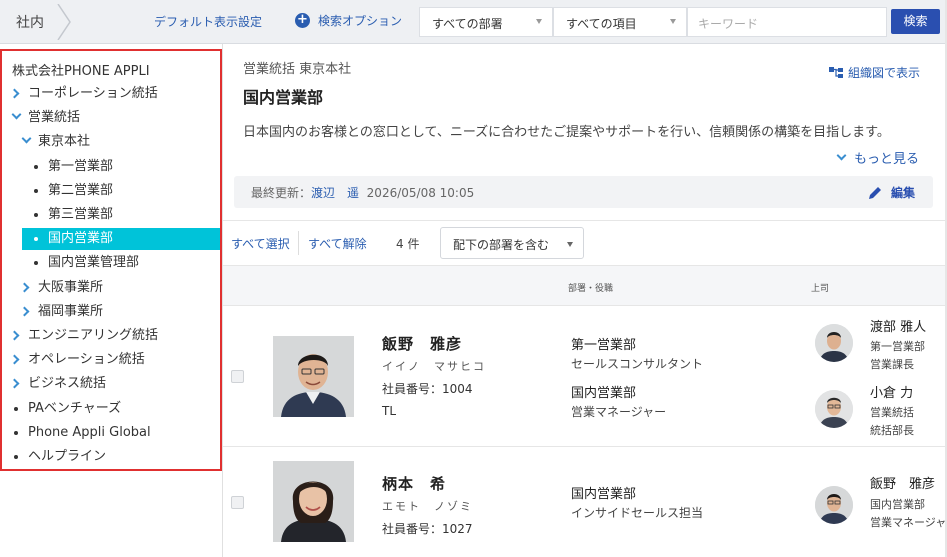  I want to click on department-select: すべての部署, so click(486, 22).